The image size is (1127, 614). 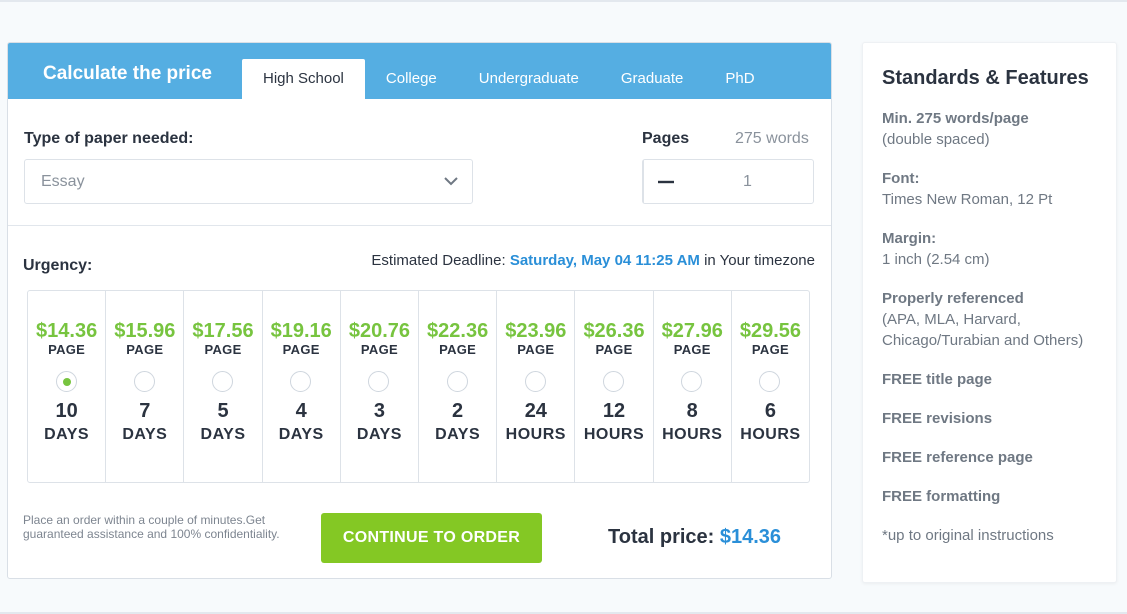 What do you see at coordinates (223, 411) in the screenshot?
I see `option-amount: 5` at bounding box center [223, 411].